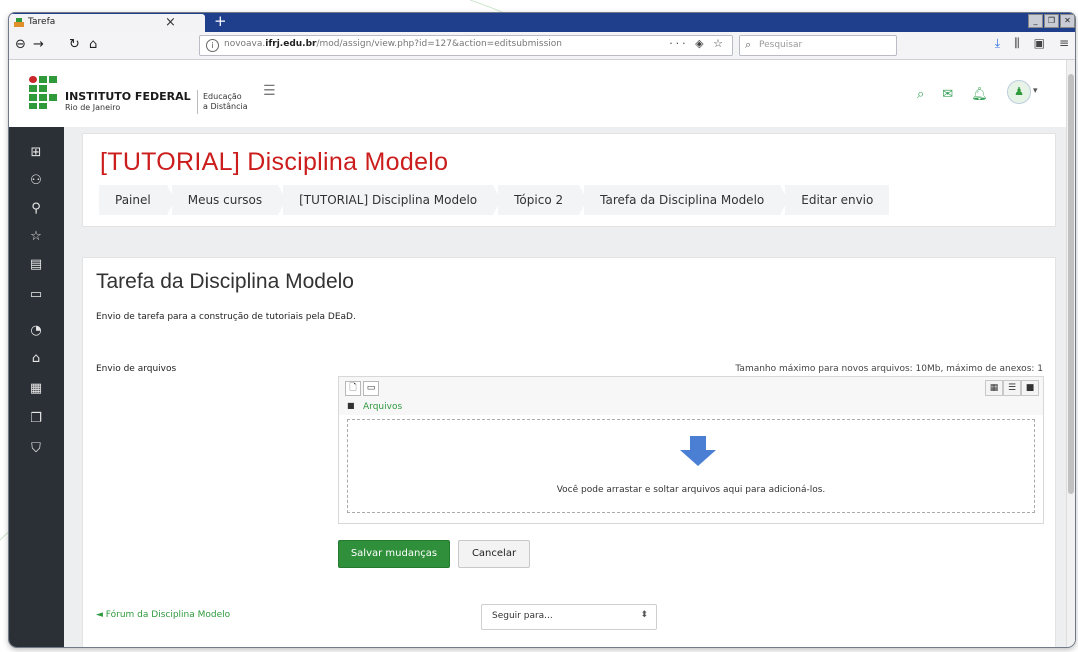 Image resolution: width=1078 pixels, height=652 pixels. Describe the element at coordinates (837, 200) in the screenshot. I see `breadcrumb-edit-submission: Editar envio` at that location.